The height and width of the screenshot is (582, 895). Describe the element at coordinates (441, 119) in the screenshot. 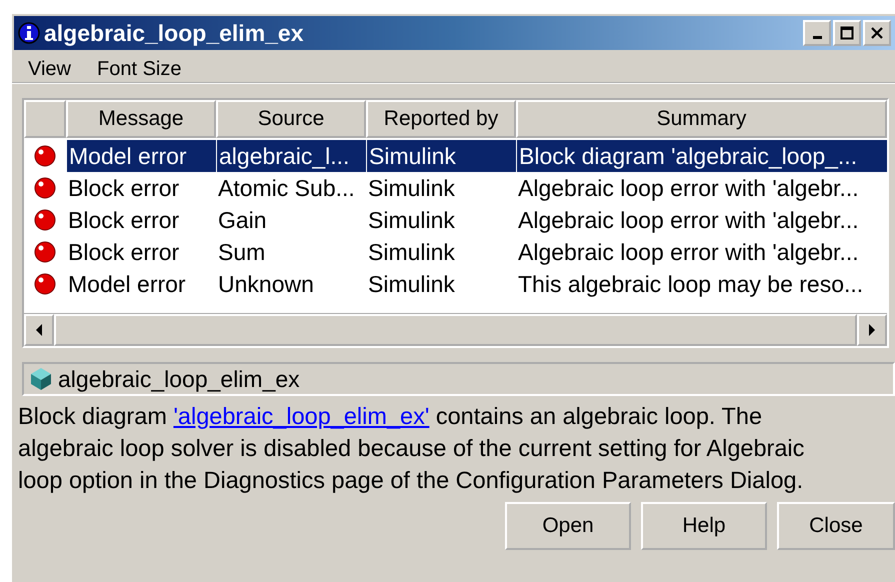

I see `column-header: Reported by` at that location.